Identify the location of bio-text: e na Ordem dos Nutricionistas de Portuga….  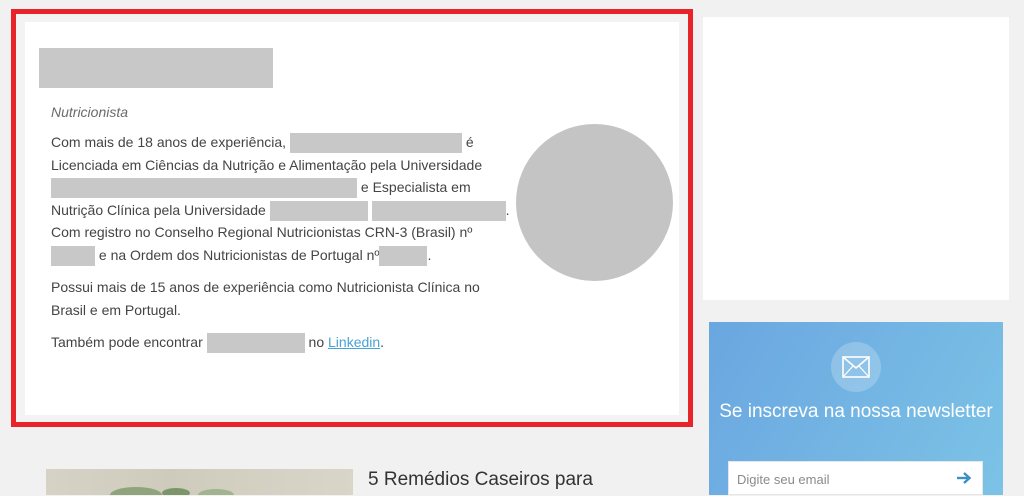
(239, 254).